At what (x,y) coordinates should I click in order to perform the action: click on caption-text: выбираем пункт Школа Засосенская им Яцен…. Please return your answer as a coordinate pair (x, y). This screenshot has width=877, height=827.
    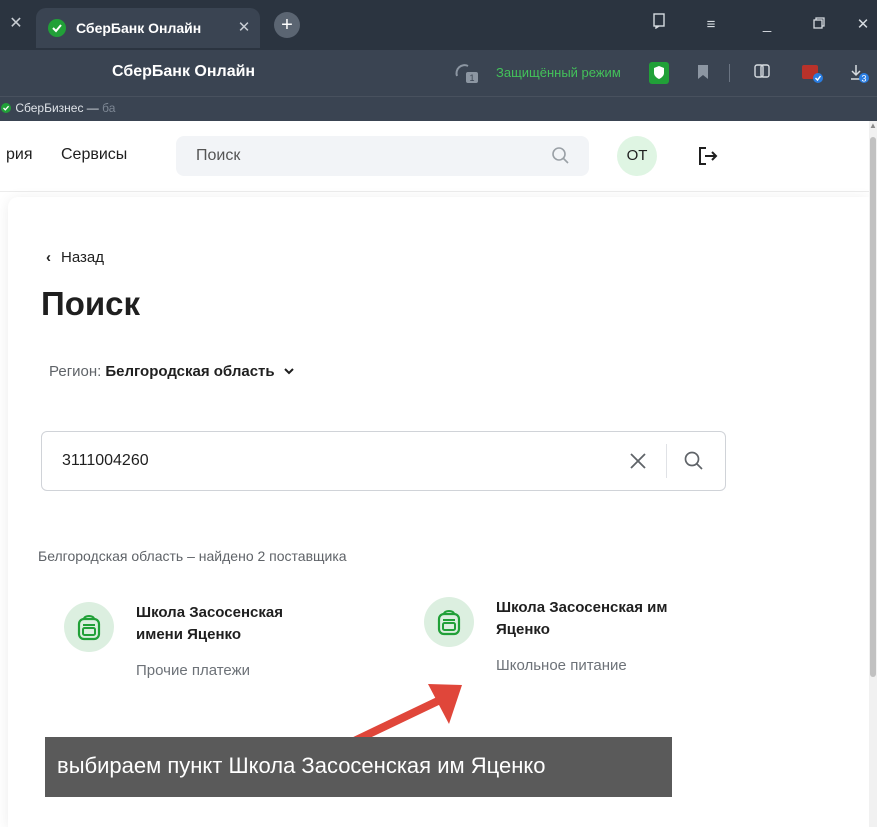
    Looking at the image, I should click on (301, 765).